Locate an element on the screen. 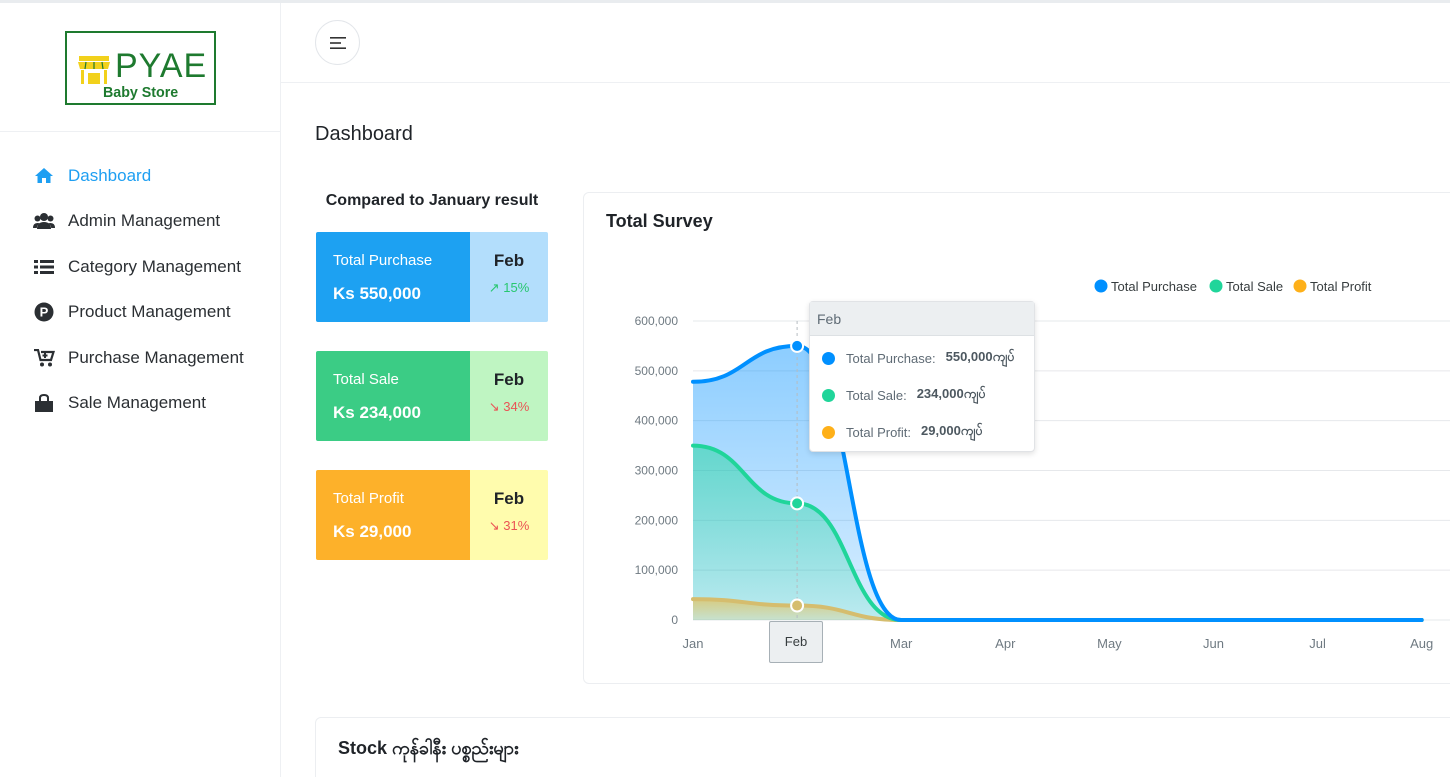 The image size is (1450, 777). sidebar-item-product-management: P Product Management is located at coordinates (140, 313).